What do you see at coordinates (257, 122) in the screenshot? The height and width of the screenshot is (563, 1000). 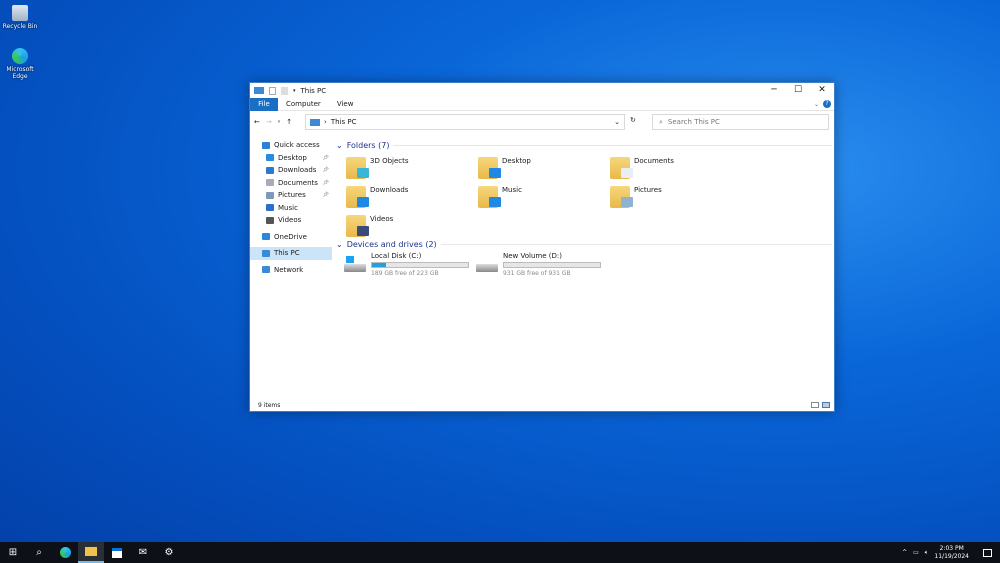 I see `back-button: ←` at bounding box center [257, 122].